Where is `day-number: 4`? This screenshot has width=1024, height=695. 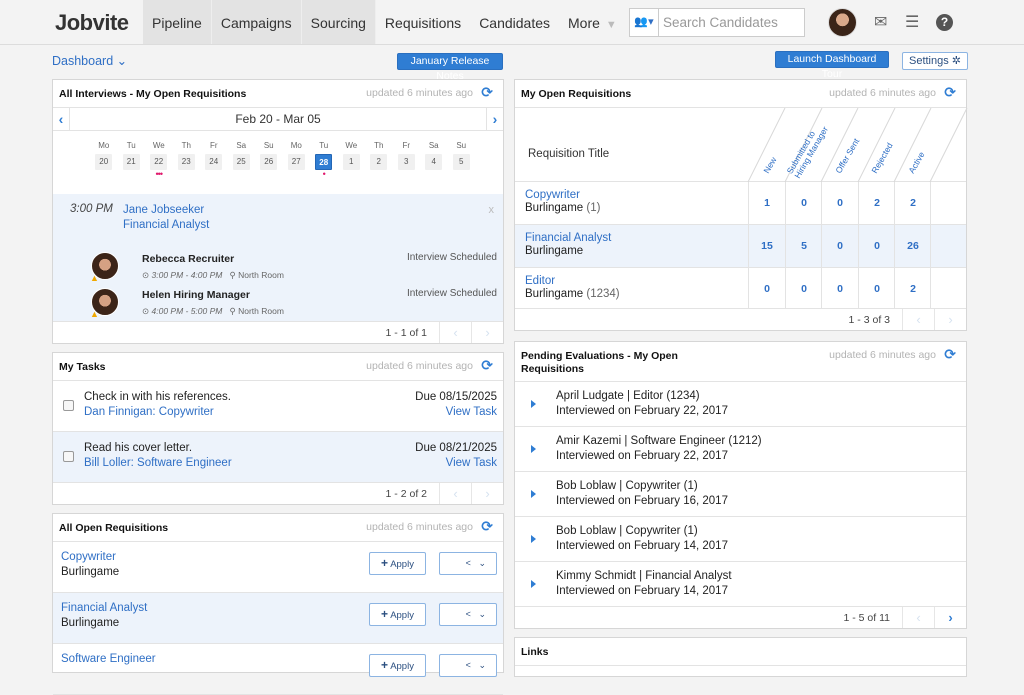
day-number: 4 is located at coordinates (434, 162).